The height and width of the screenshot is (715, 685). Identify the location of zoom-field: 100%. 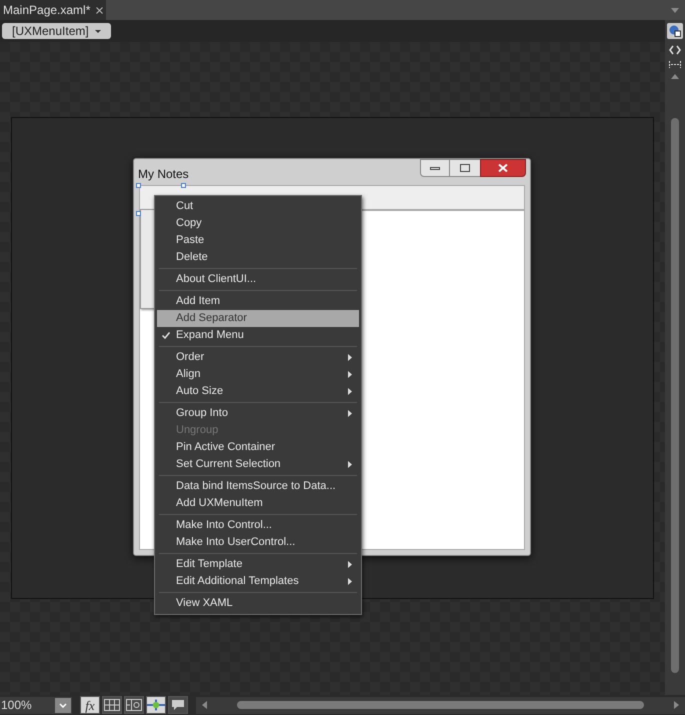
(36, 705).